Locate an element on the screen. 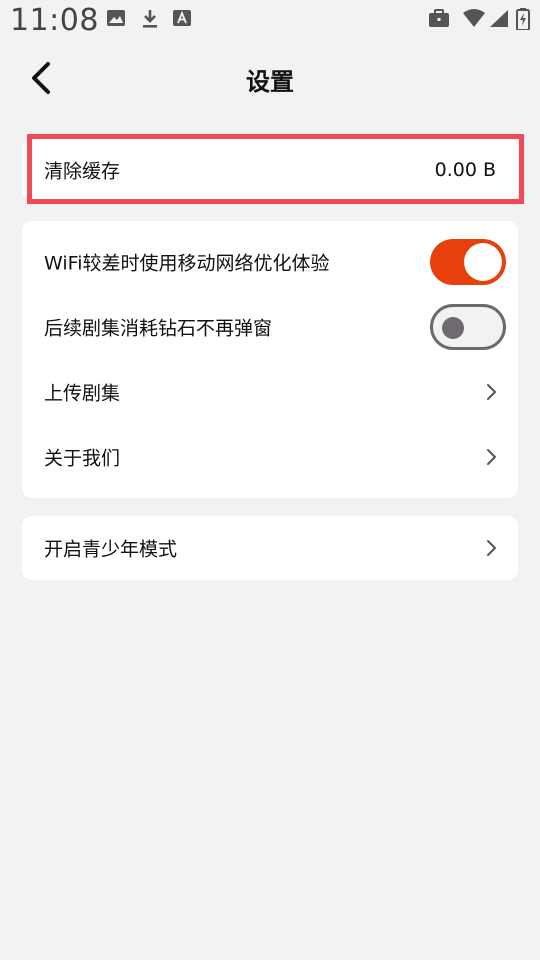  setting-row-about: 关于我们 is located at coordinates (270, 456).